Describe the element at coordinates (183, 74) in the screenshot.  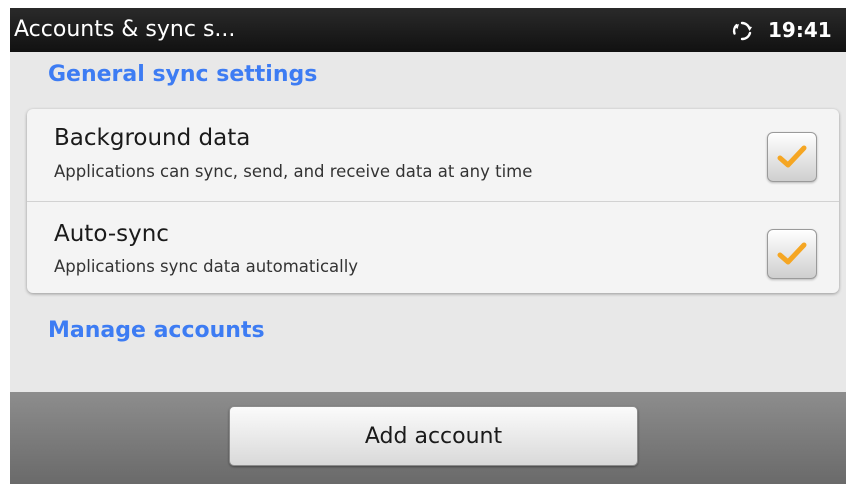
I see `general-sync-settings-header: General sync settings` at that location.